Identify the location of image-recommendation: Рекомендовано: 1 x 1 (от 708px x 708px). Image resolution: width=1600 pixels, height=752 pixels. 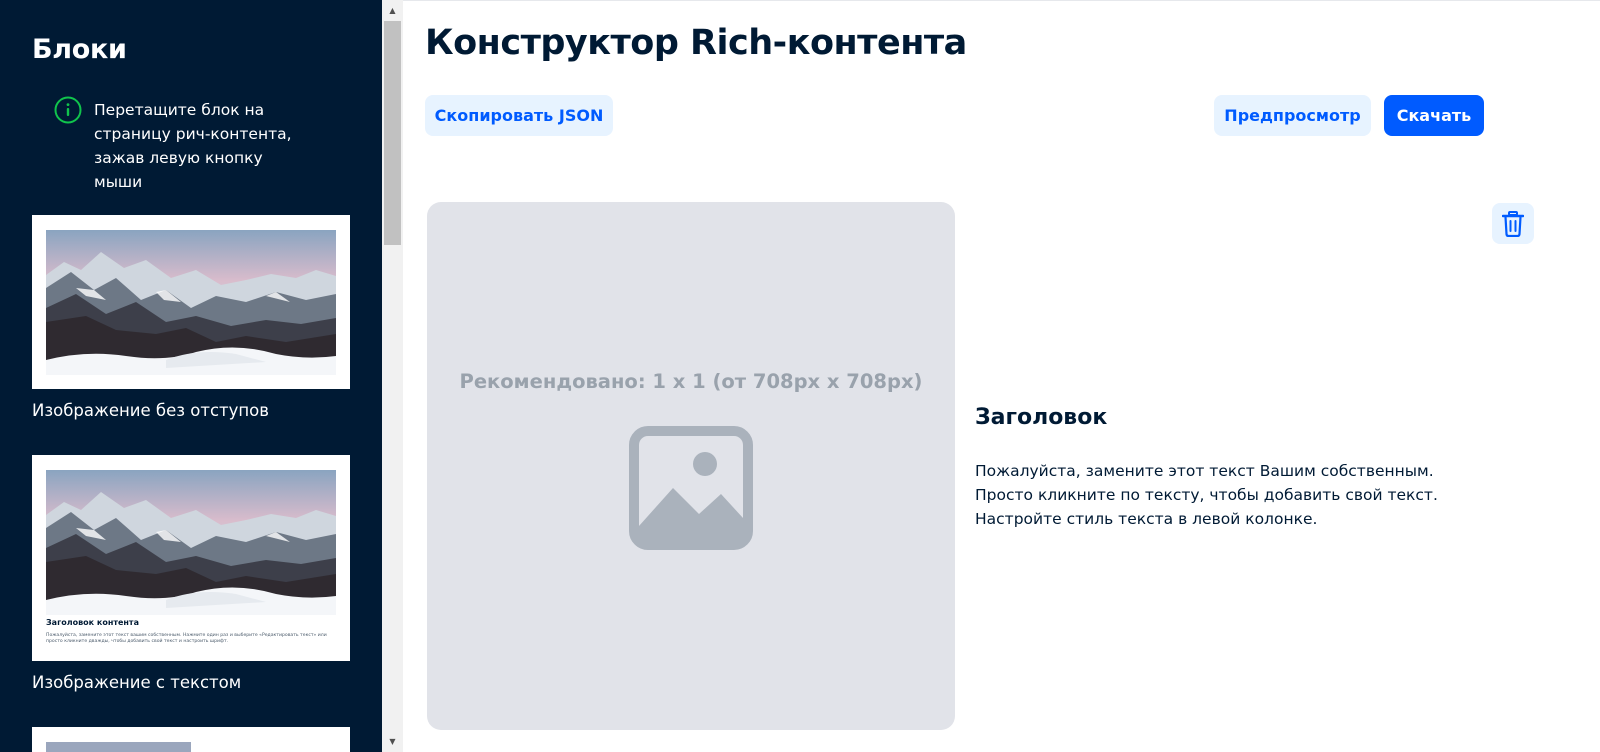
(691, 381).